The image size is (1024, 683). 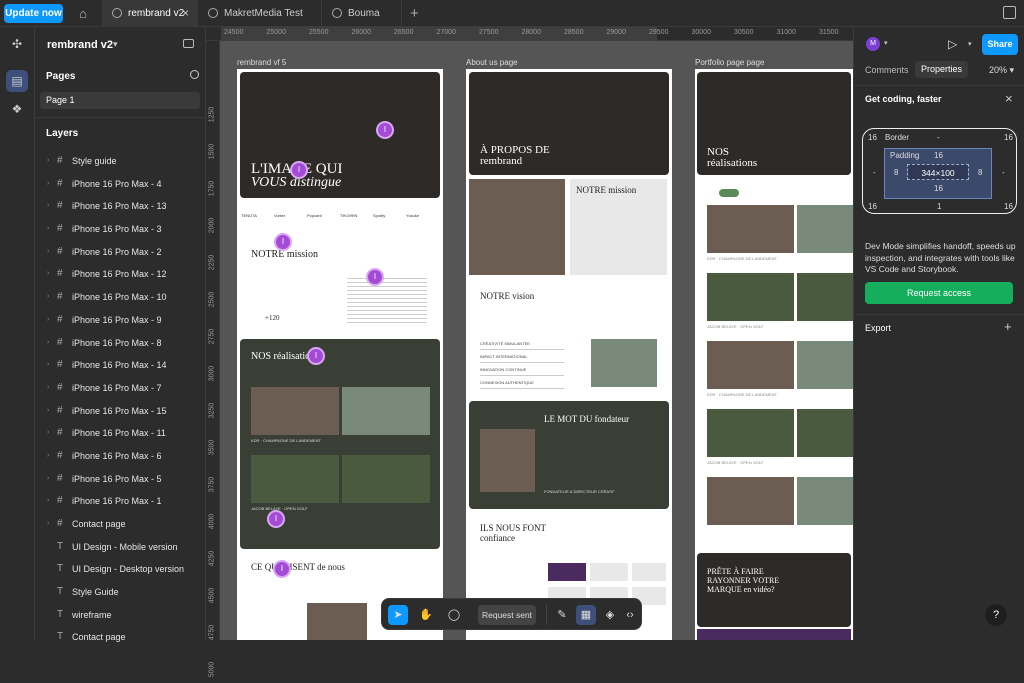 What do you see at coordinates (873, 44) in the screenshot?
I see `avatar: M` at bounding box center [873, 44].